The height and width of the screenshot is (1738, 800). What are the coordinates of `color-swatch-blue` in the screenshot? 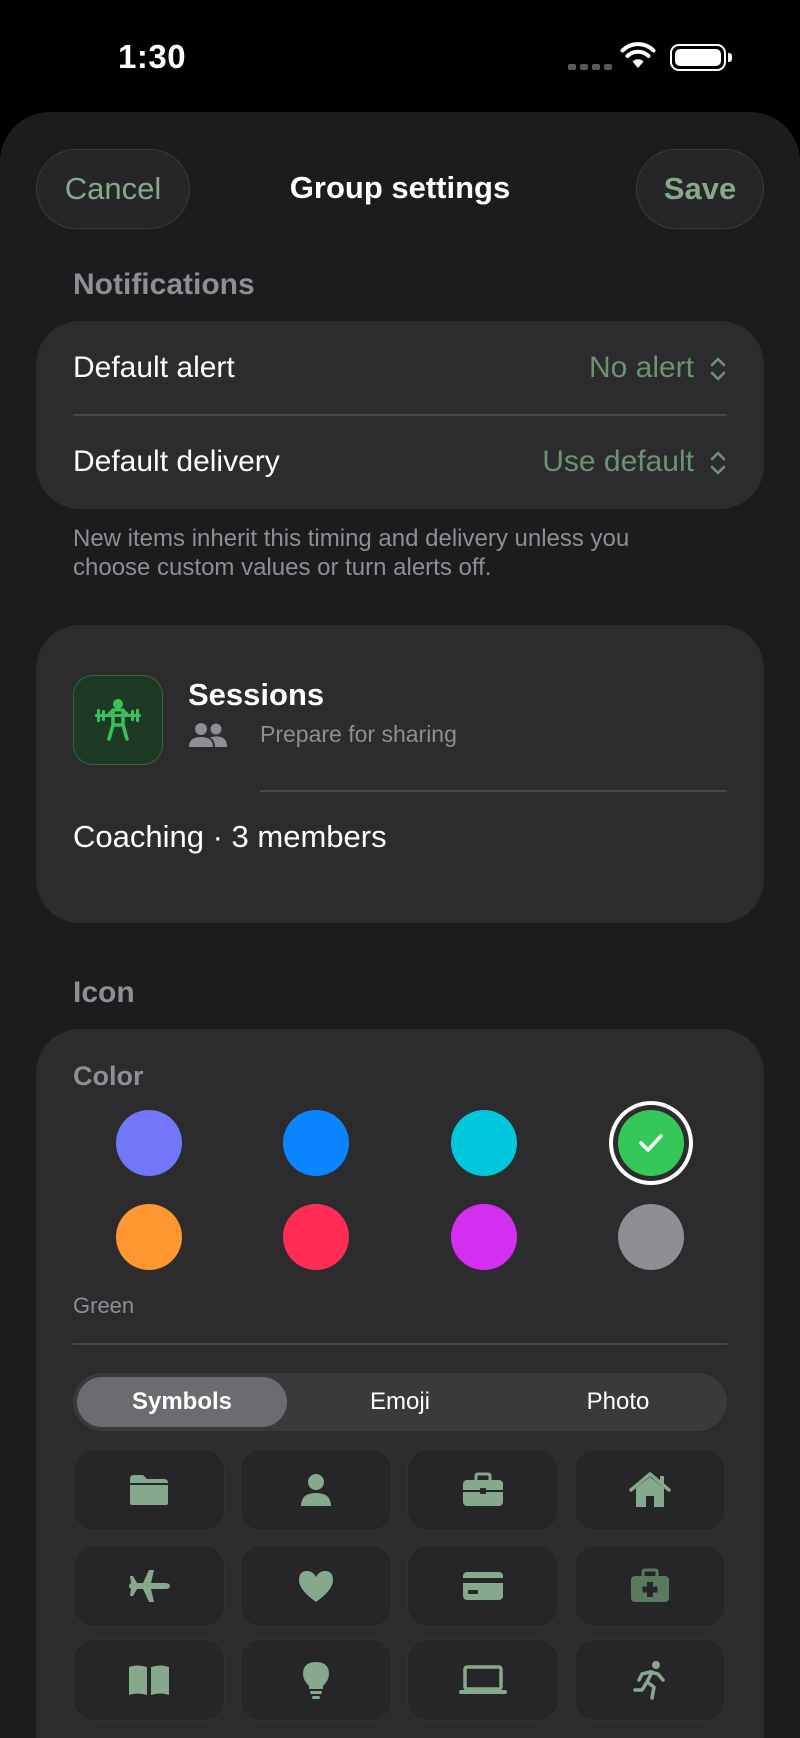 It's located at (316, 1143).